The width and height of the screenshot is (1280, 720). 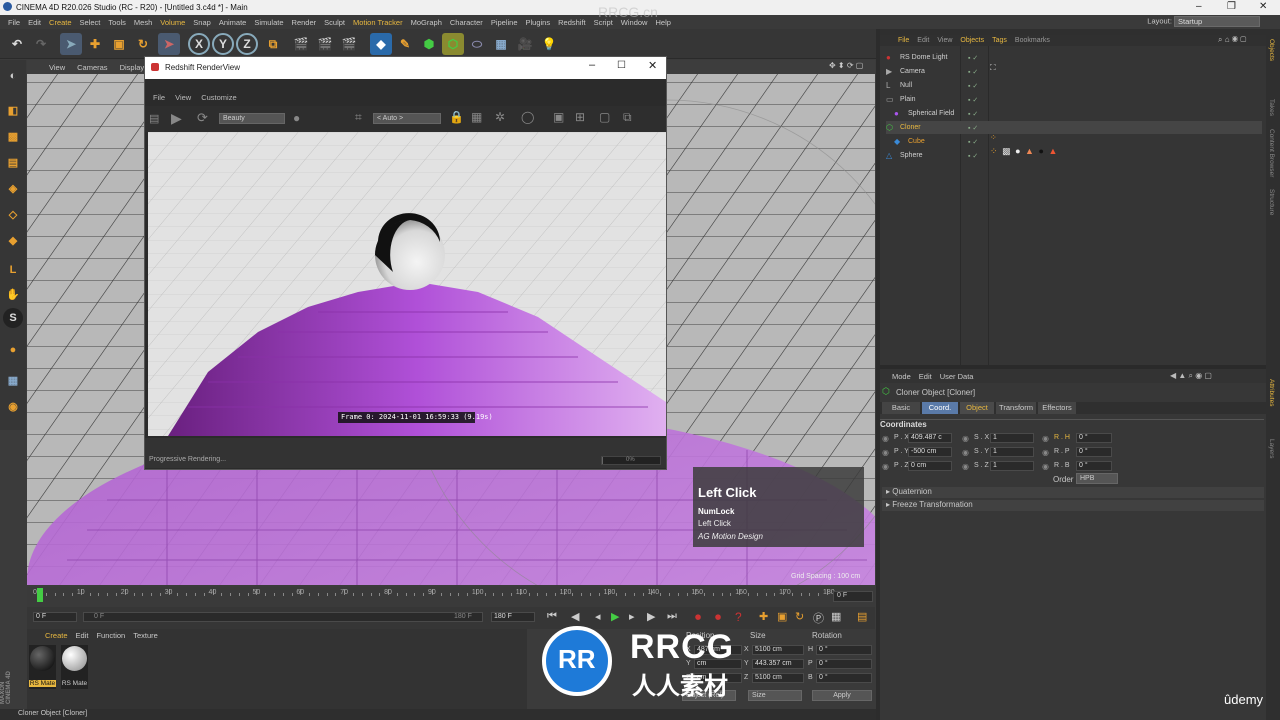 I want to click on menu-create: Create, so click(x=60, y=22).